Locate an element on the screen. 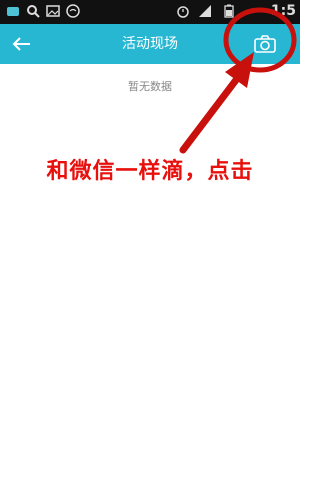  status-time: 1:5 is located at coordinates (283, 11).